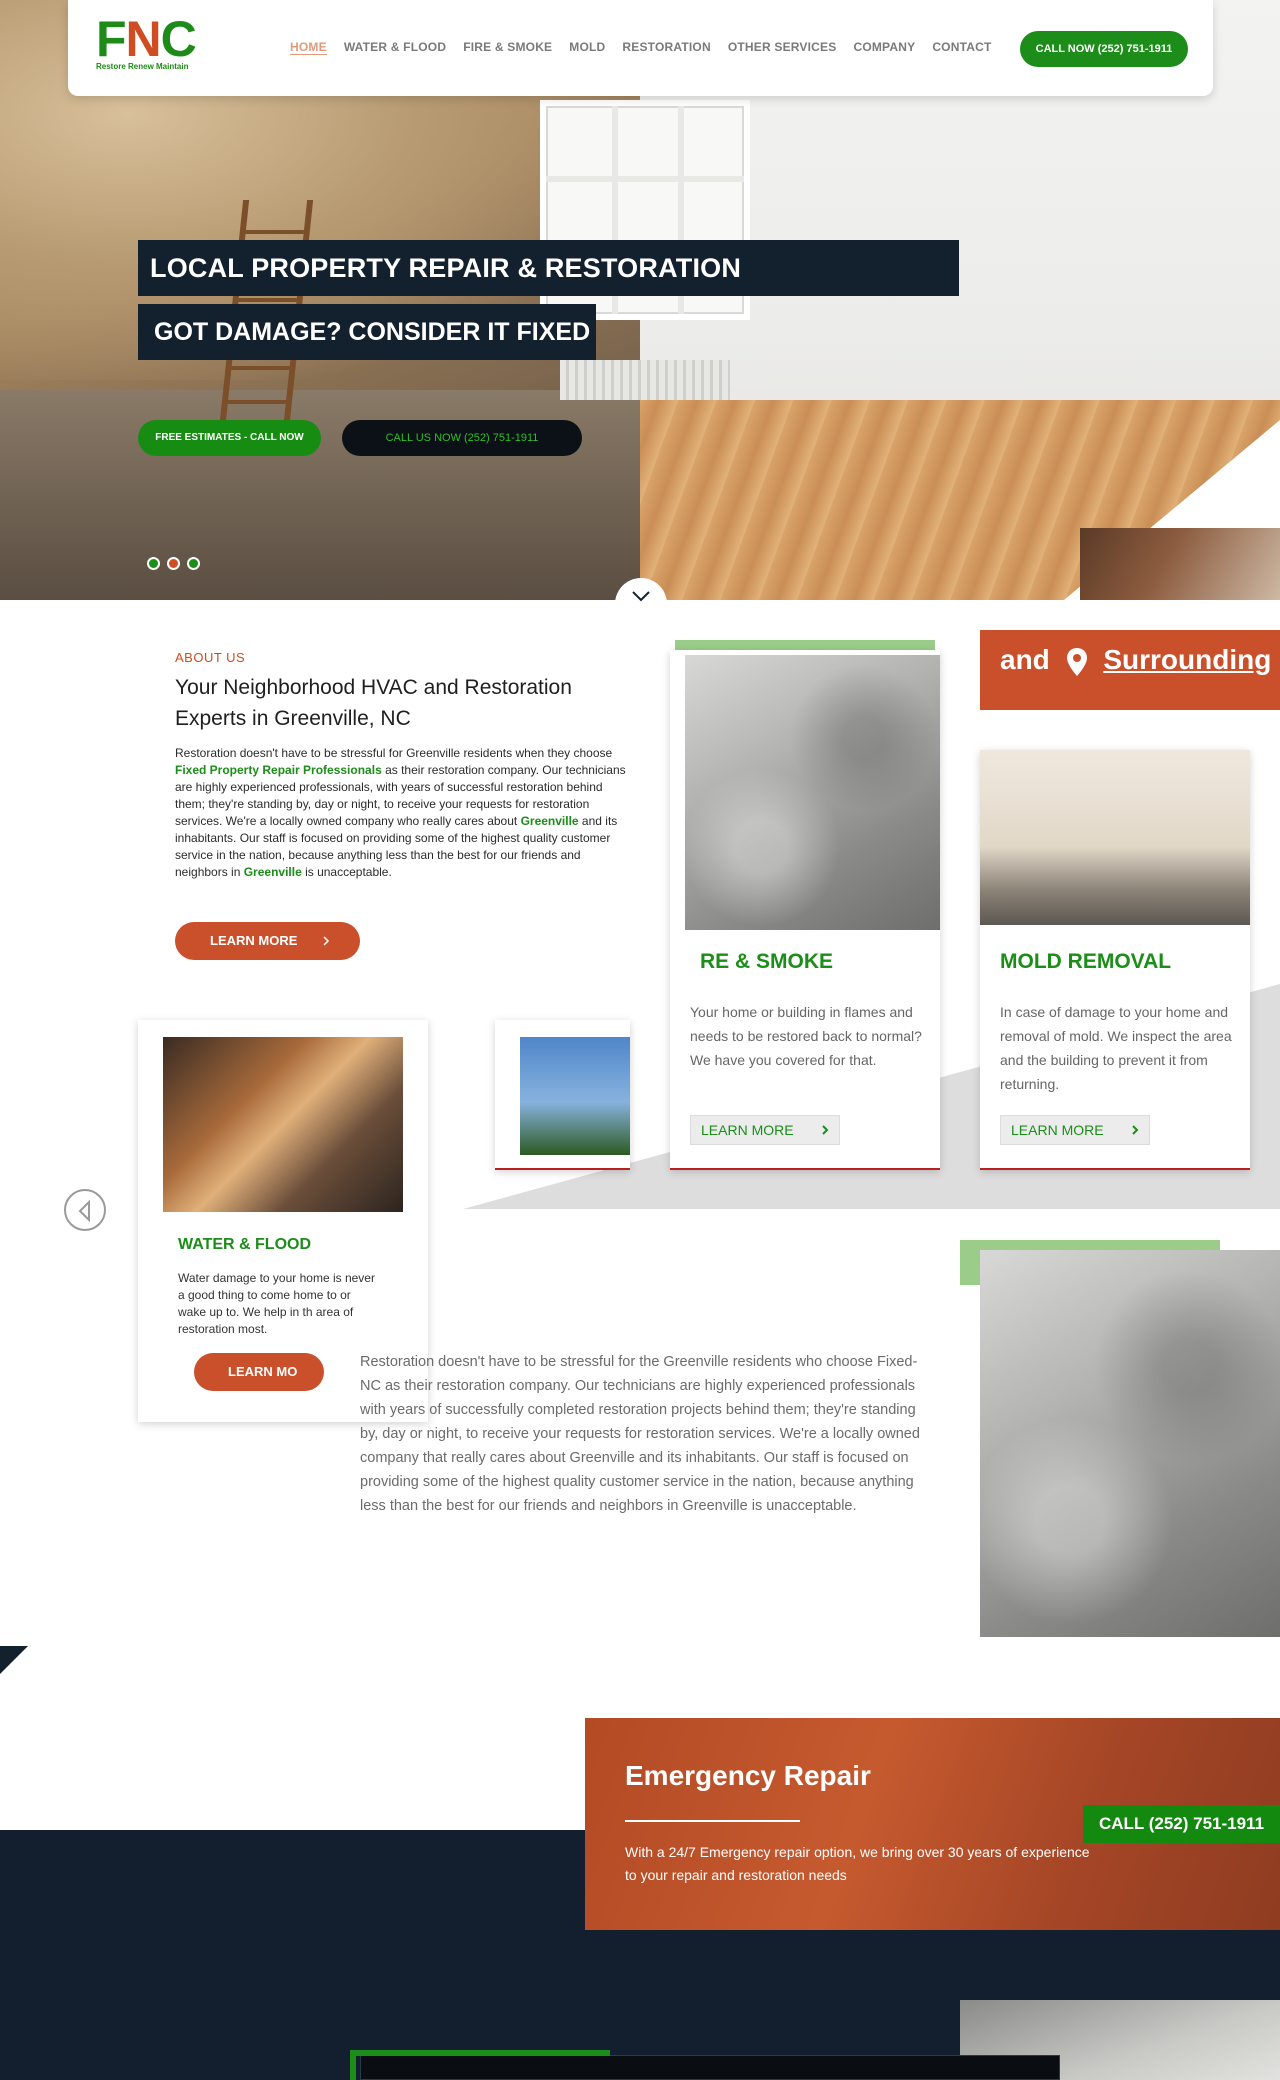 Image resolution: width=1280 pixels, height=2080 pixels. I want to click on carousel-prev-button, so click(85, 1210).